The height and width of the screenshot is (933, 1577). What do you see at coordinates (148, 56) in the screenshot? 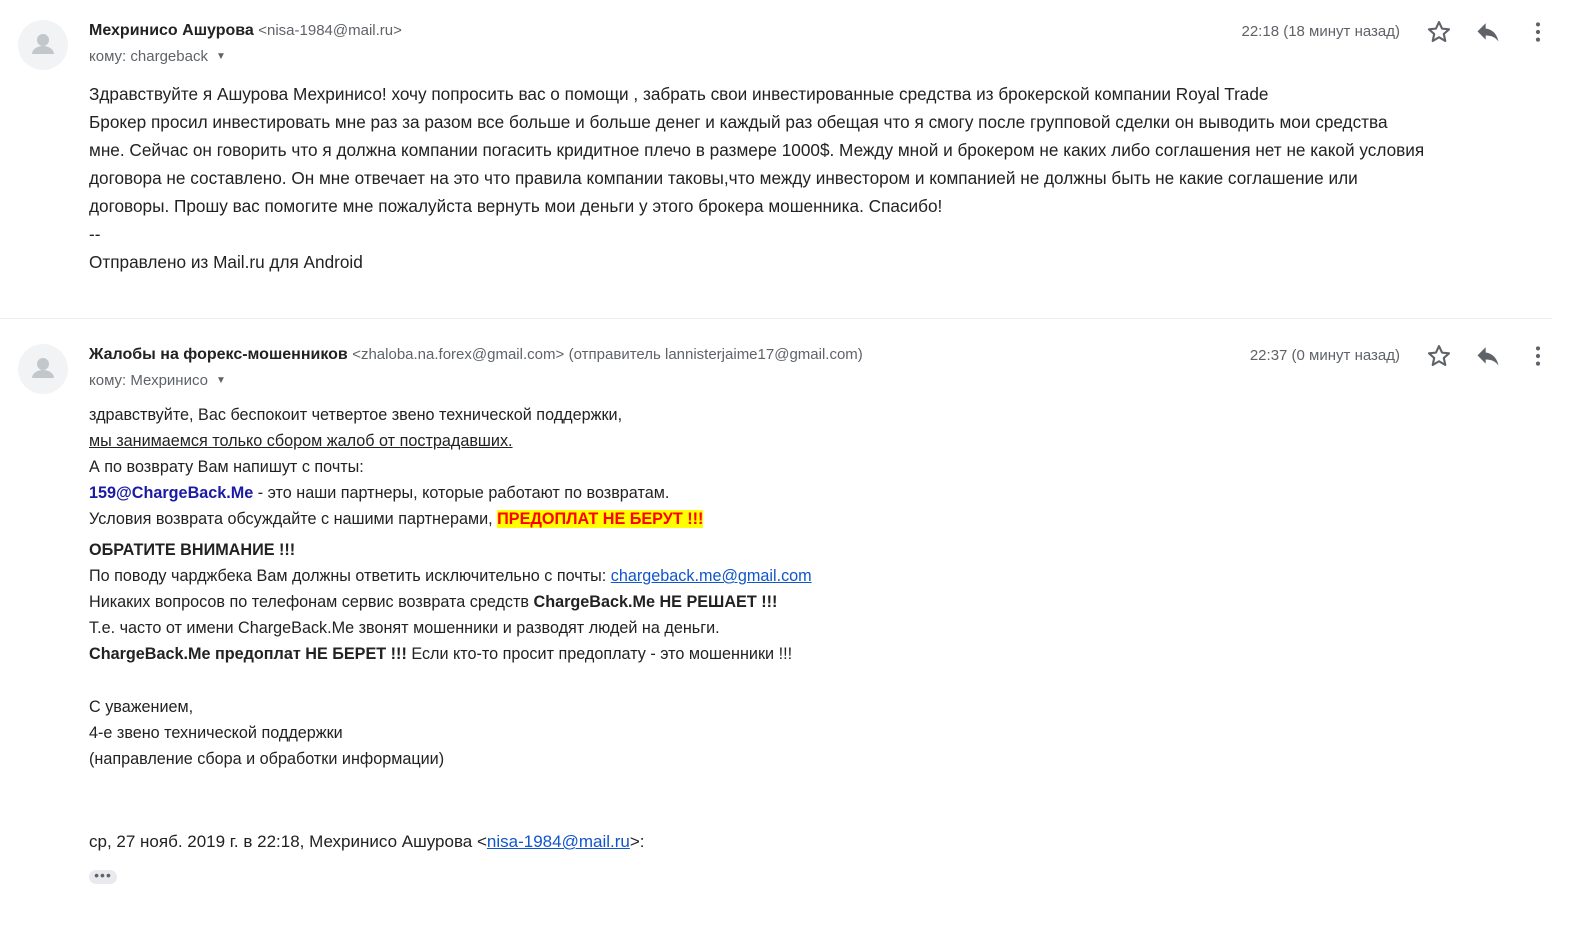
I see `recipient-label: кому: chargeback` at bounding box center [148, 56].